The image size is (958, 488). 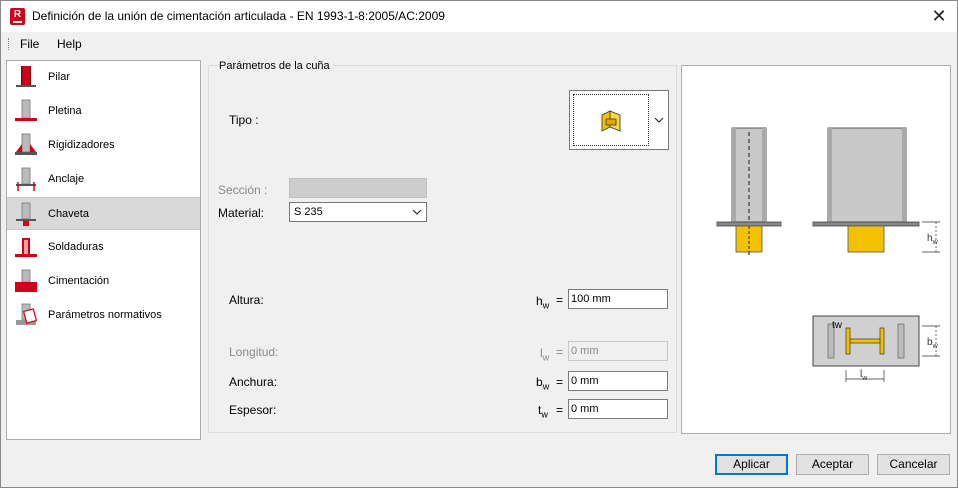 What do you see at coordinates (246, 300) in the screenshot?
I see `altura-label: Altura:` at bounding box center [246, 300].